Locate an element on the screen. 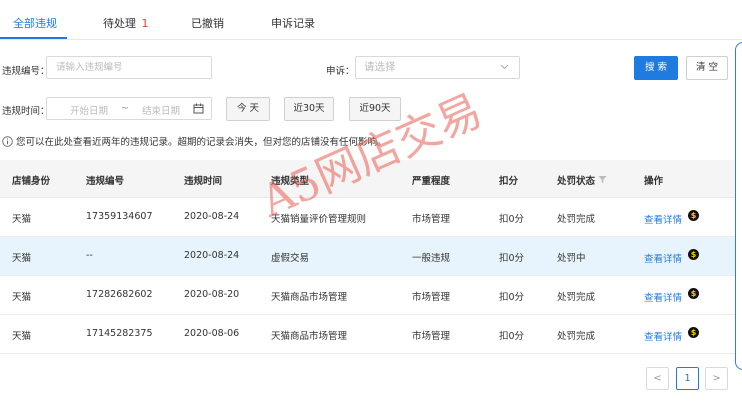  tab-revoked: 已撤销 is located at coordinates (207, 23).